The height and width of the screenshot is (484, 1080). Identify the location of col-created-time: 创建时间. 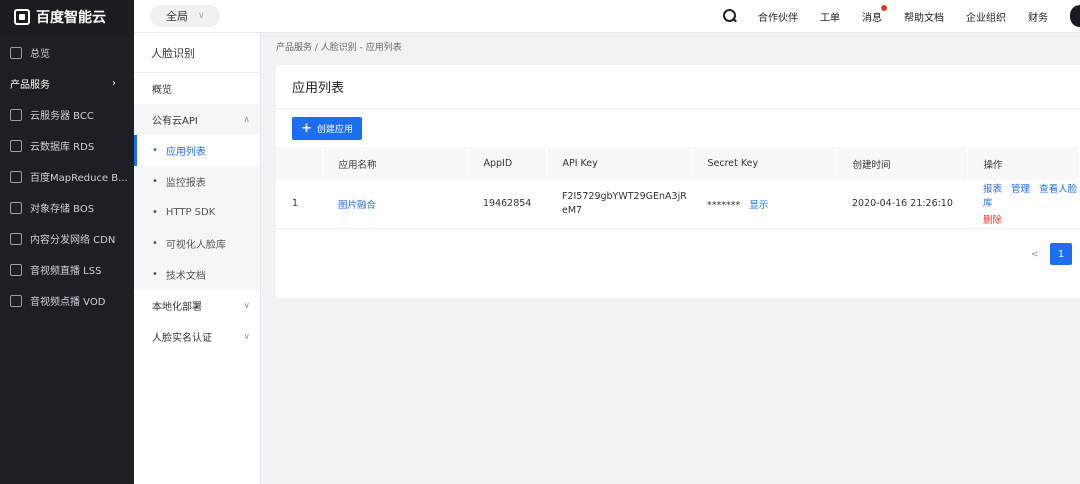
(902, 163).